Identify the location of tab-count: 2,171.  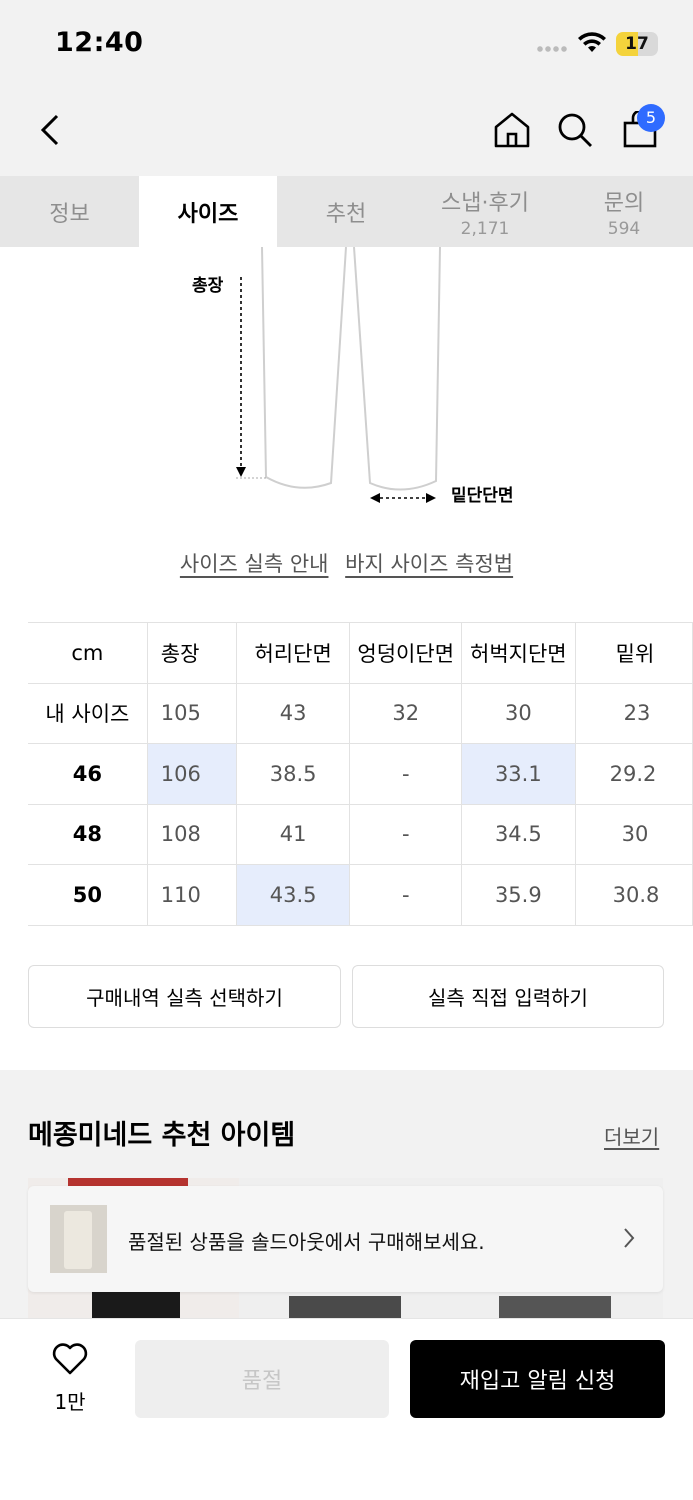
(485, 228).